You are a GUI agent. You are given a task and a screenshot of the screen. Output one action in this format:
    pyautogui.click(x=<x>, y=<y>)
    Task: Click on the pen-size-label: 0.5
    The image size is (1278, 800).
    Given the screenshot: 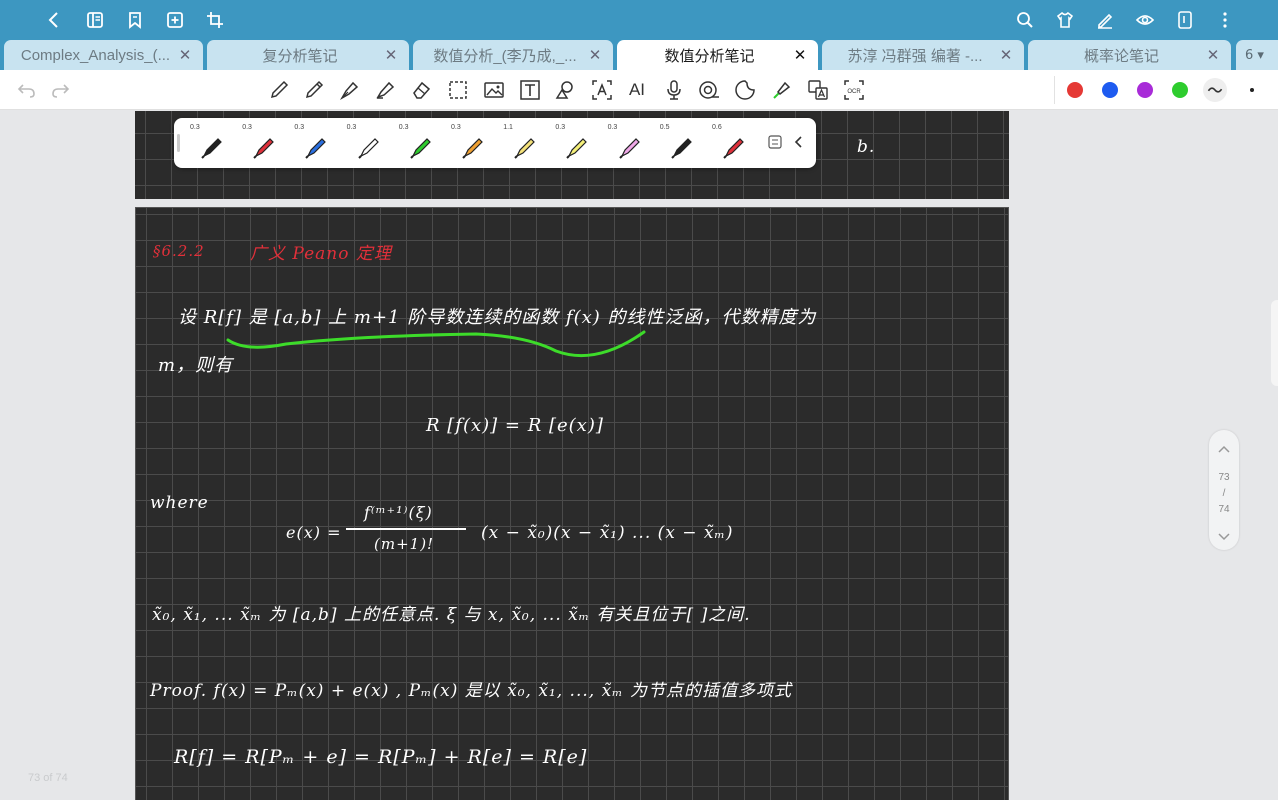 What is the action you would take?
    pyautogui.click(x=664, y=127)
    